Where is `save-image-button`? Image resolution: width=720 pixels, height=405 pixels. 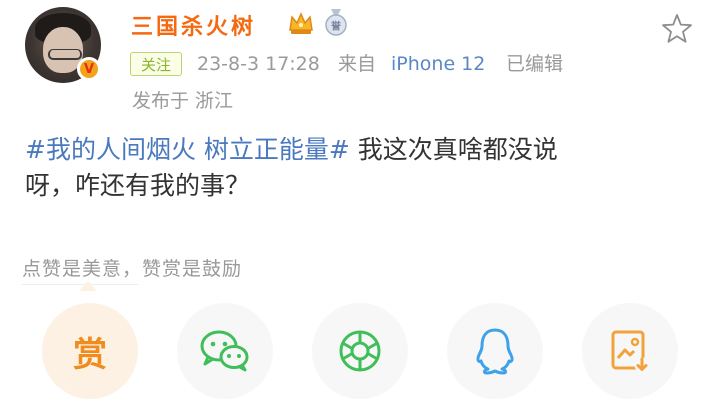
save-image-button is located at coordinates (630, 351).